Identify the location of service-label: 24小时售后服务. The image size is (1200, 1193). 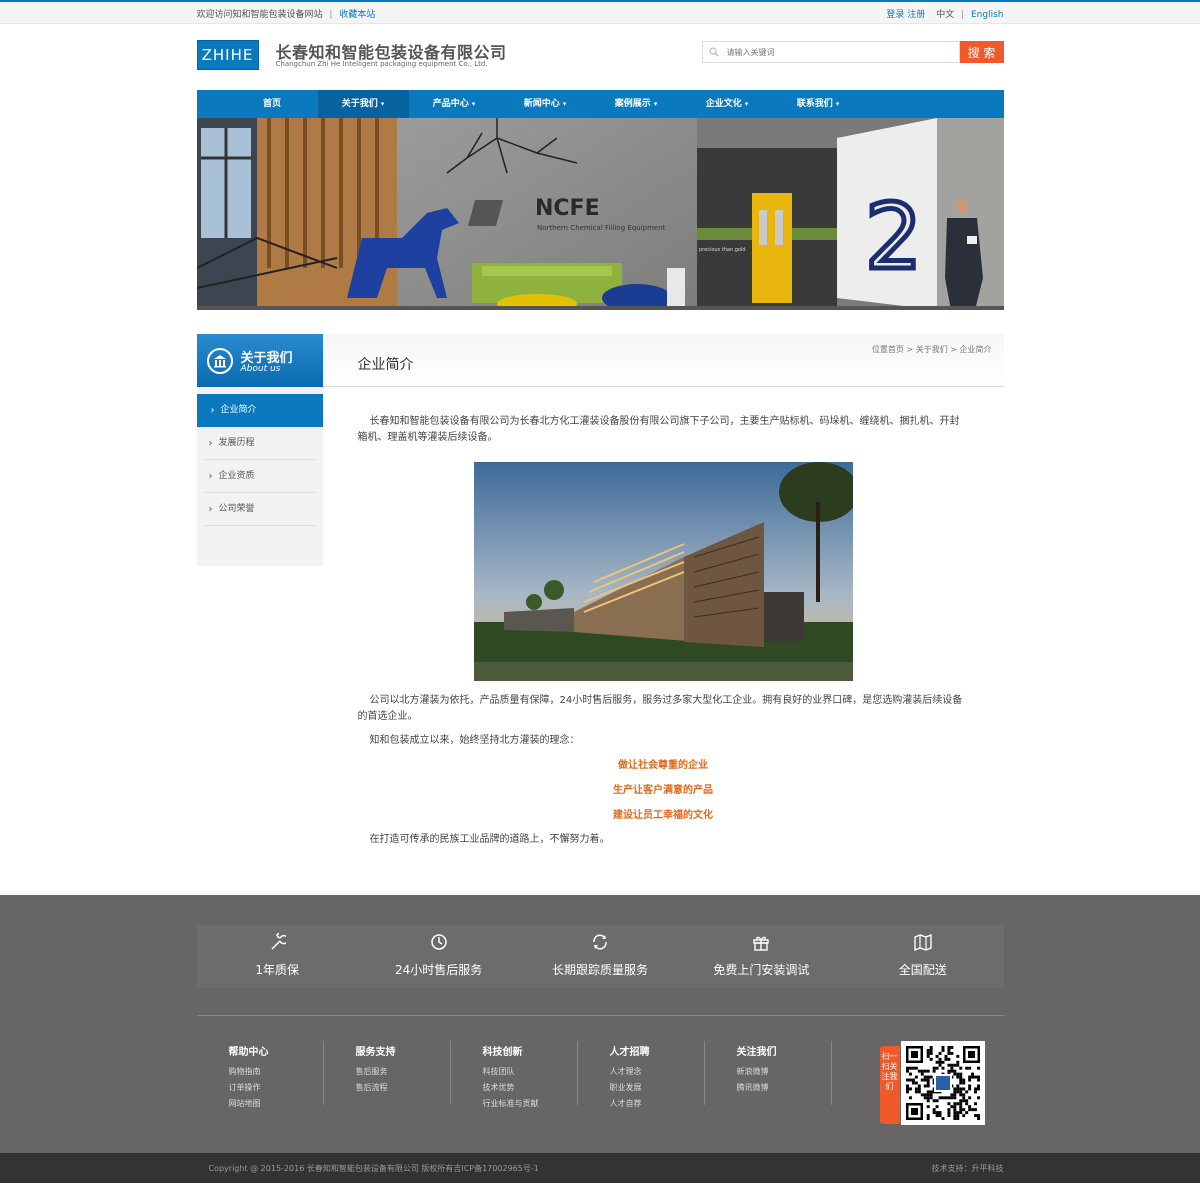
(438, 970).